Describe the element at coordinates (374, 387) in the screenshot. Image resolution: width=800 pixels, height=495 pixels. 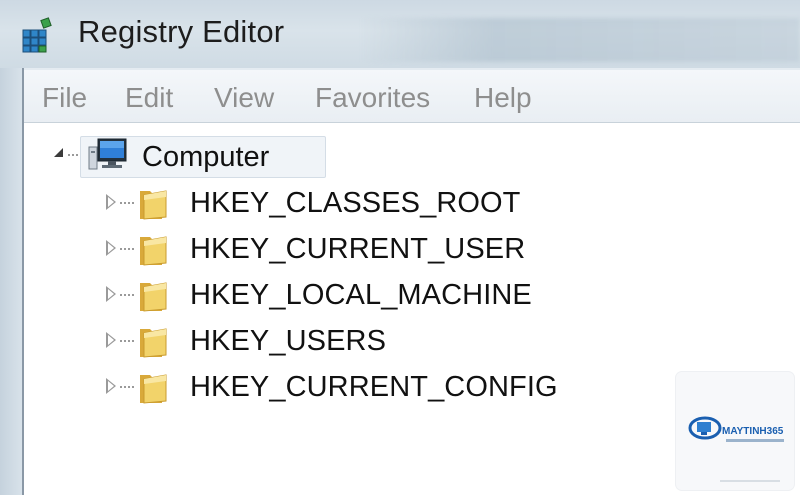
I see `tree-label-key: HKEY_CURRENT_CONFIG` at that location.